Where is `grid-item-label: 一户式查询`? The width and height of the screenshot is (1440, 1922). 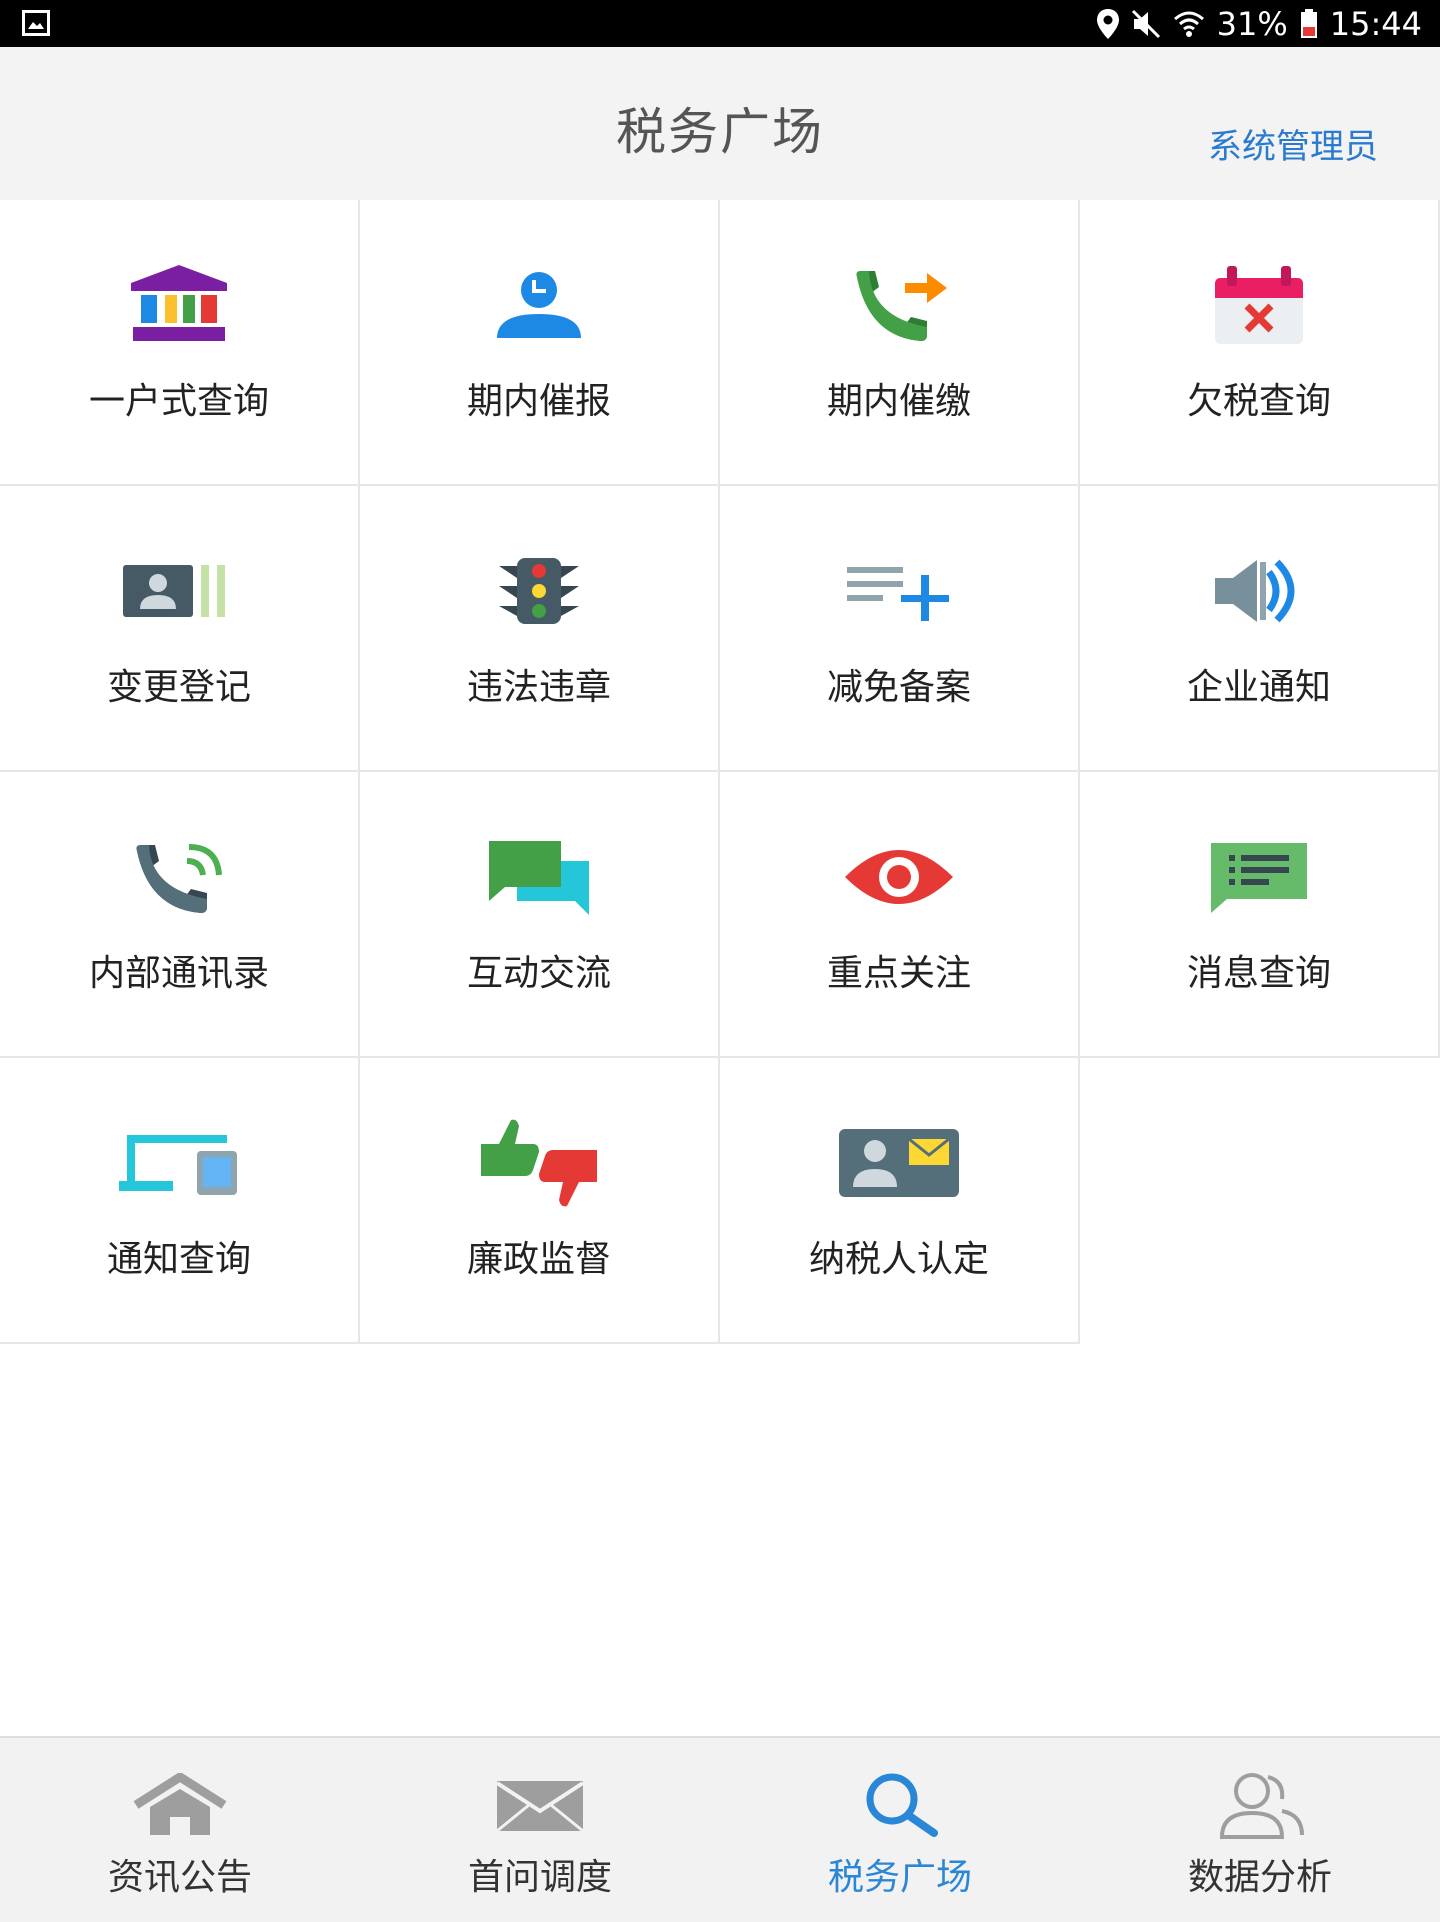 grid-item-label: 一户式查询 is located at coordinates (178, 401).